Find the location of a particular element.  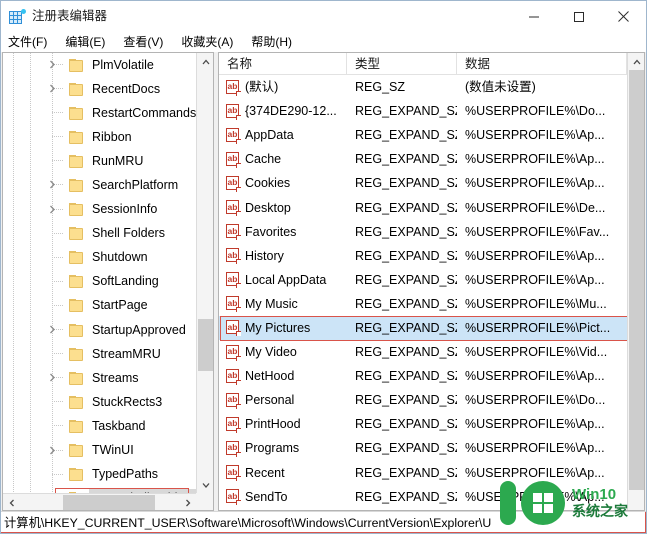

tree-item-searchplatform: SearchPlatform is located at coordinates (100, 185).